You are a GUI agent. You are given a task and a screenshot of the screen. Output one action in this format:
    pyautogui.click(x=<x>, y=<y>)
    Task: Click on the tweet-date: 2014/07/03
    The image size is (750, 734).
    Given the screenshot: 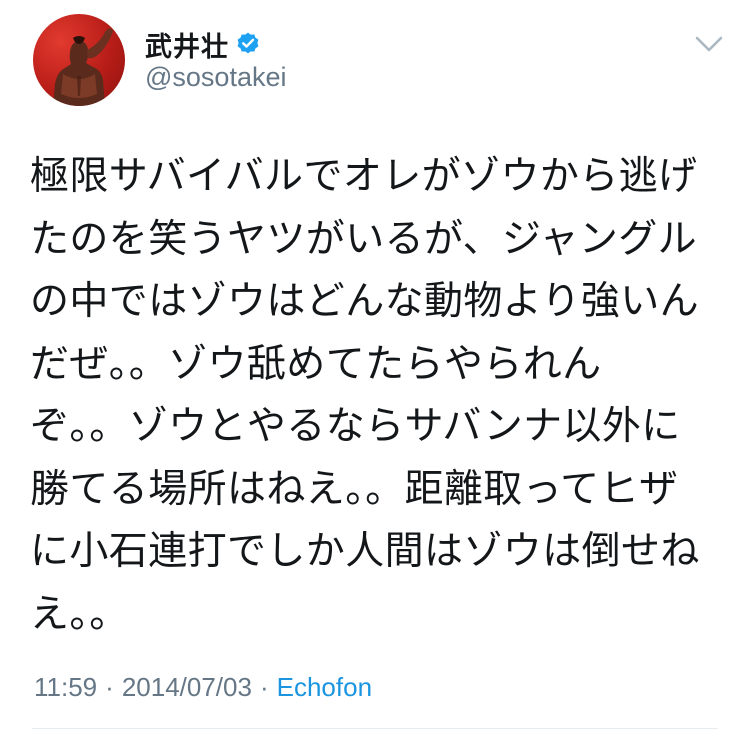 What is the action you would take?
    pyautogui.click(x=187, y=687)
    